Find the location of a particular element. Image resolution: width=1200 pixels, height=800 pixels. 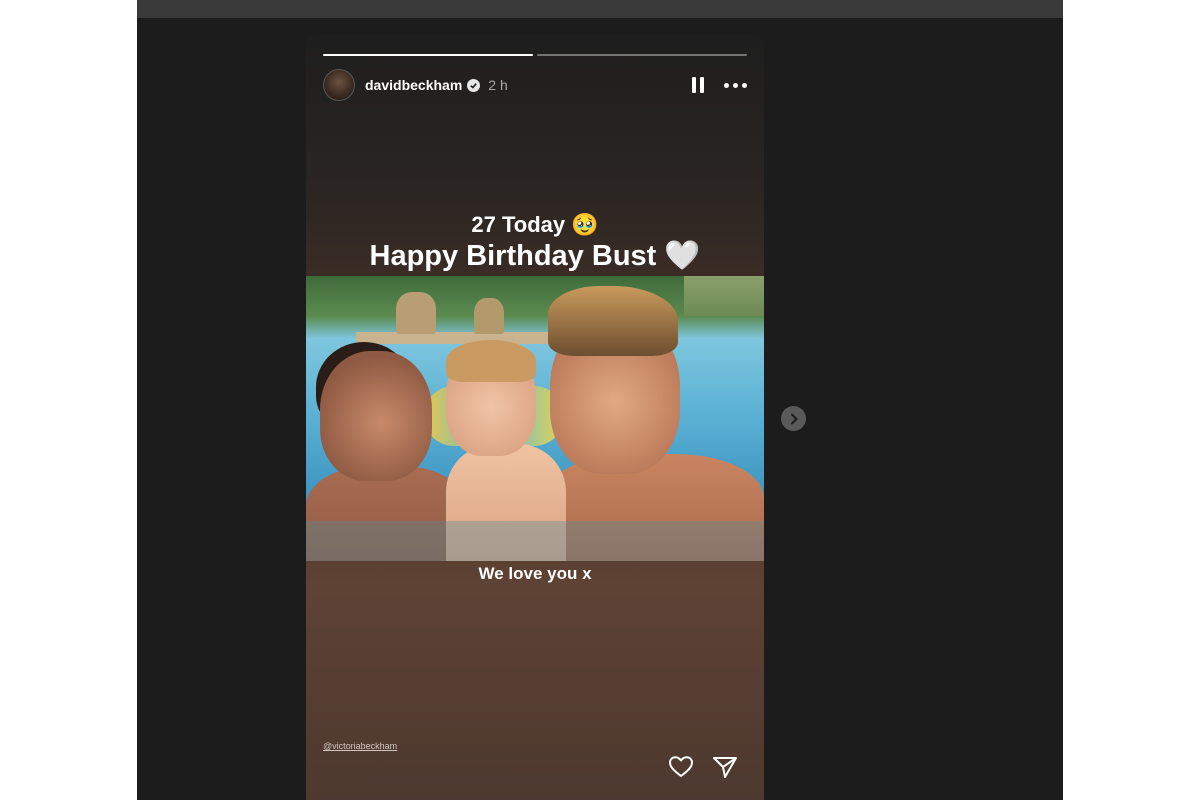

story-text-line1: 27 Today 🥹 is located at coordinates (535, 224).